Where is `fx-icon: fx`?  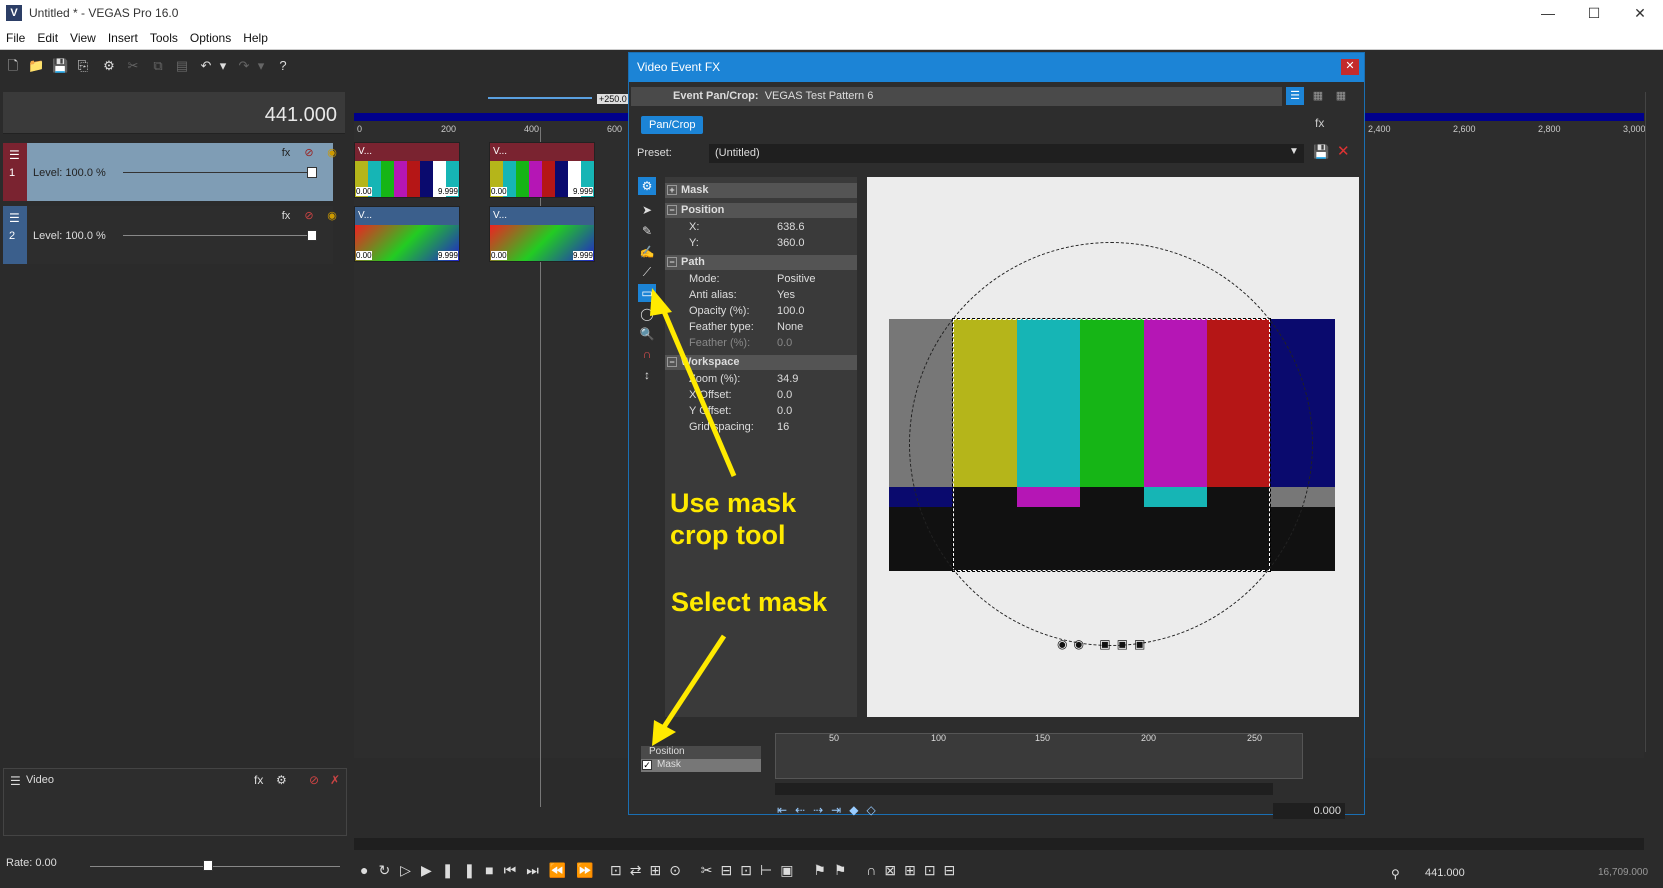 fx-icon: fx is located at coordinates (258, 780).